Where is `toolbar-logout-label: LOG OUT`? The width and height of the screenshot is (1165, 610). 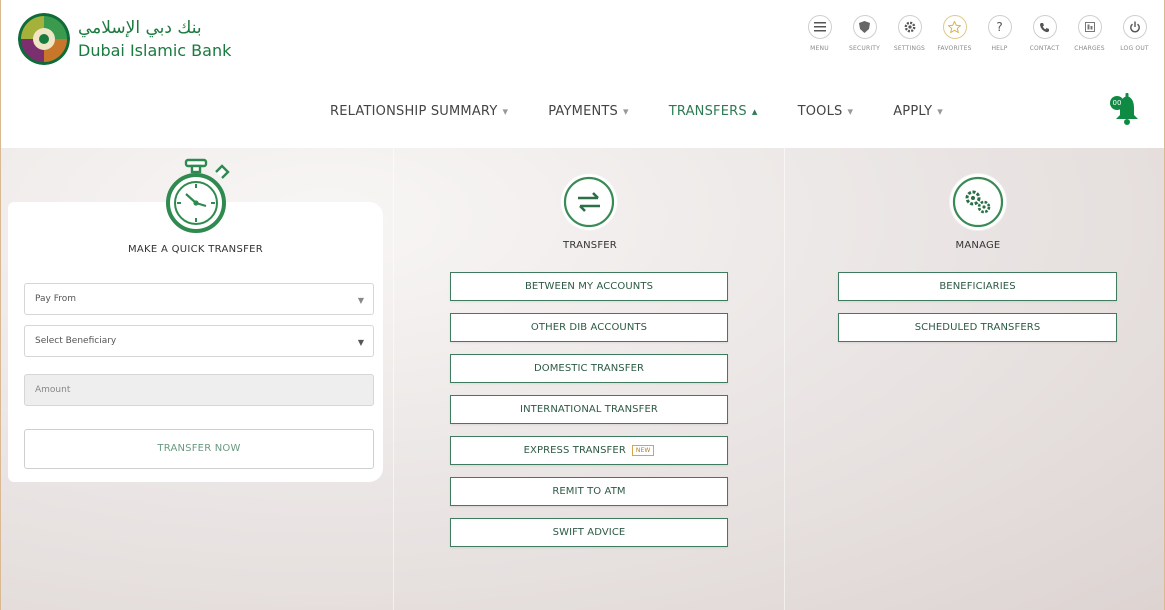
toolbar-logout-label: LOG OUT is located at coordinates (1134, 48).